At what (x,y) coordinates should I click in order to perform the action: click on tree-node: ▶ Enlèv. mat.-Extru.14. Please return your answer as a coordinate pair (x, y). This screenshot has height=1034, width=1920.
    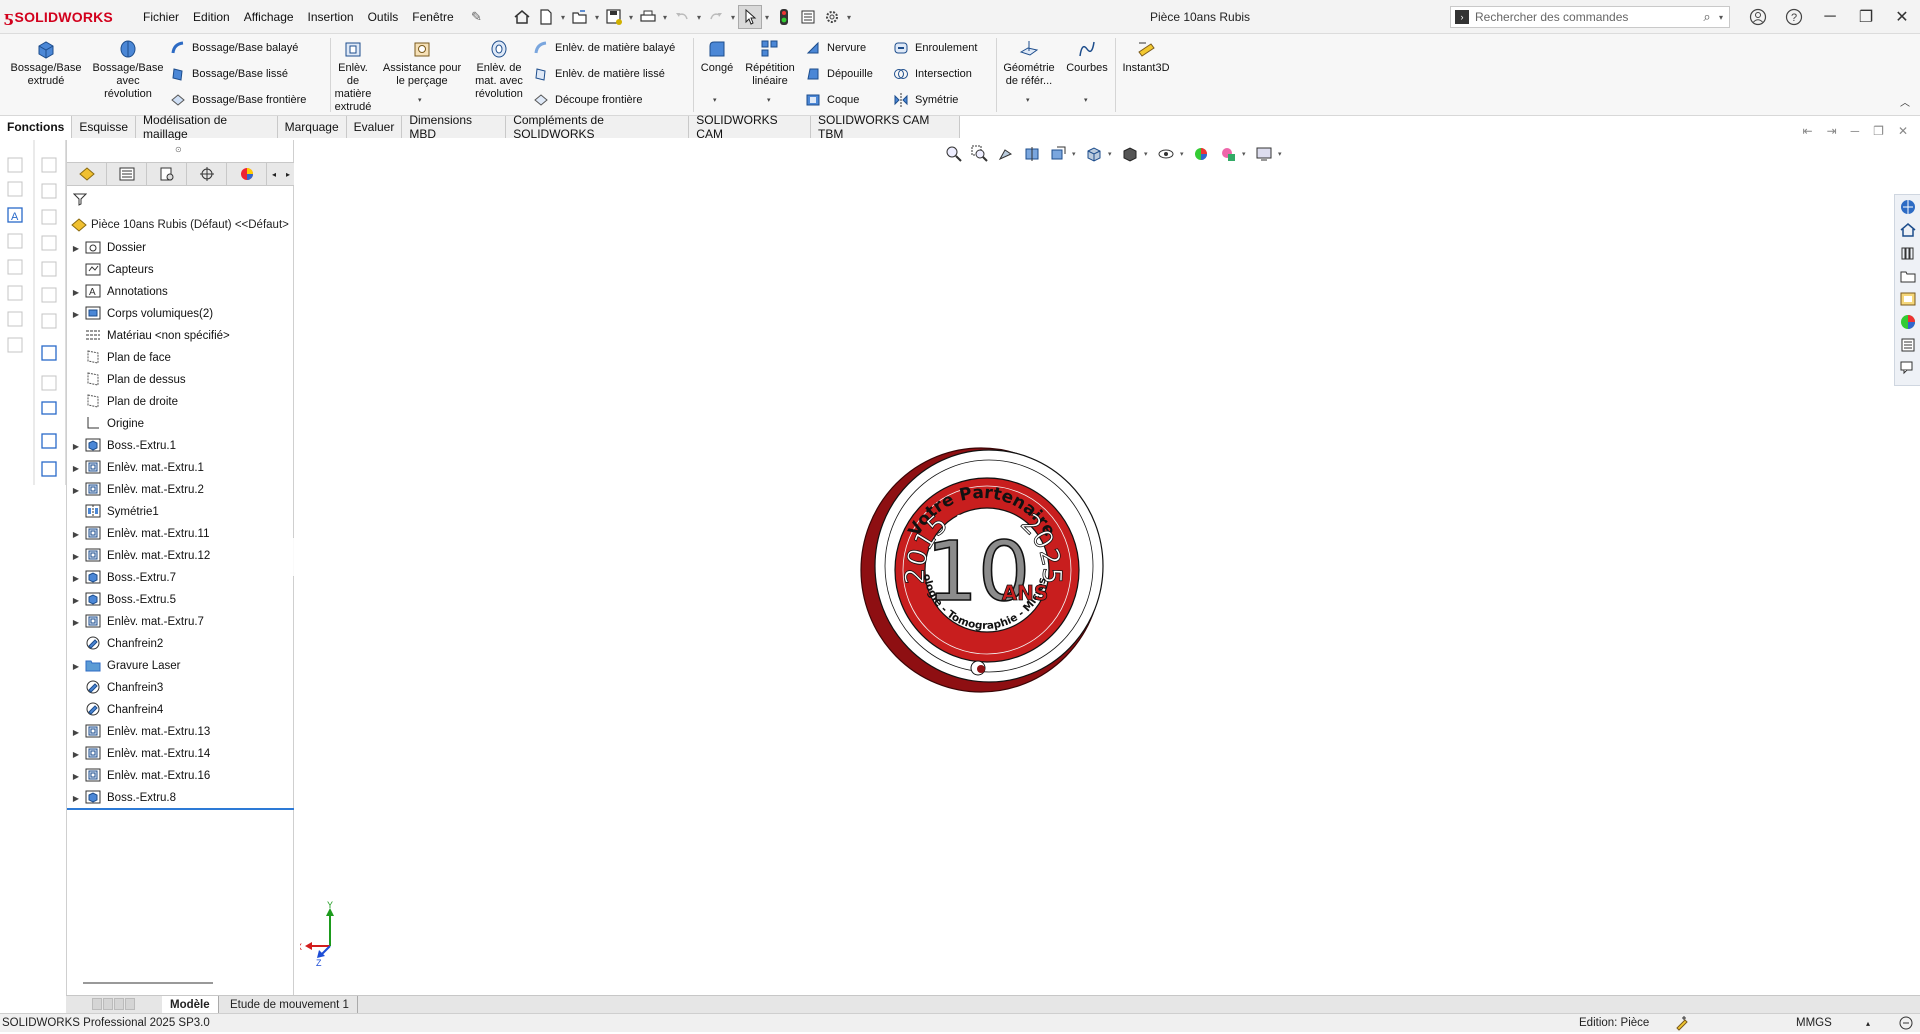
    Looking at the image, I should click on (181, 754).